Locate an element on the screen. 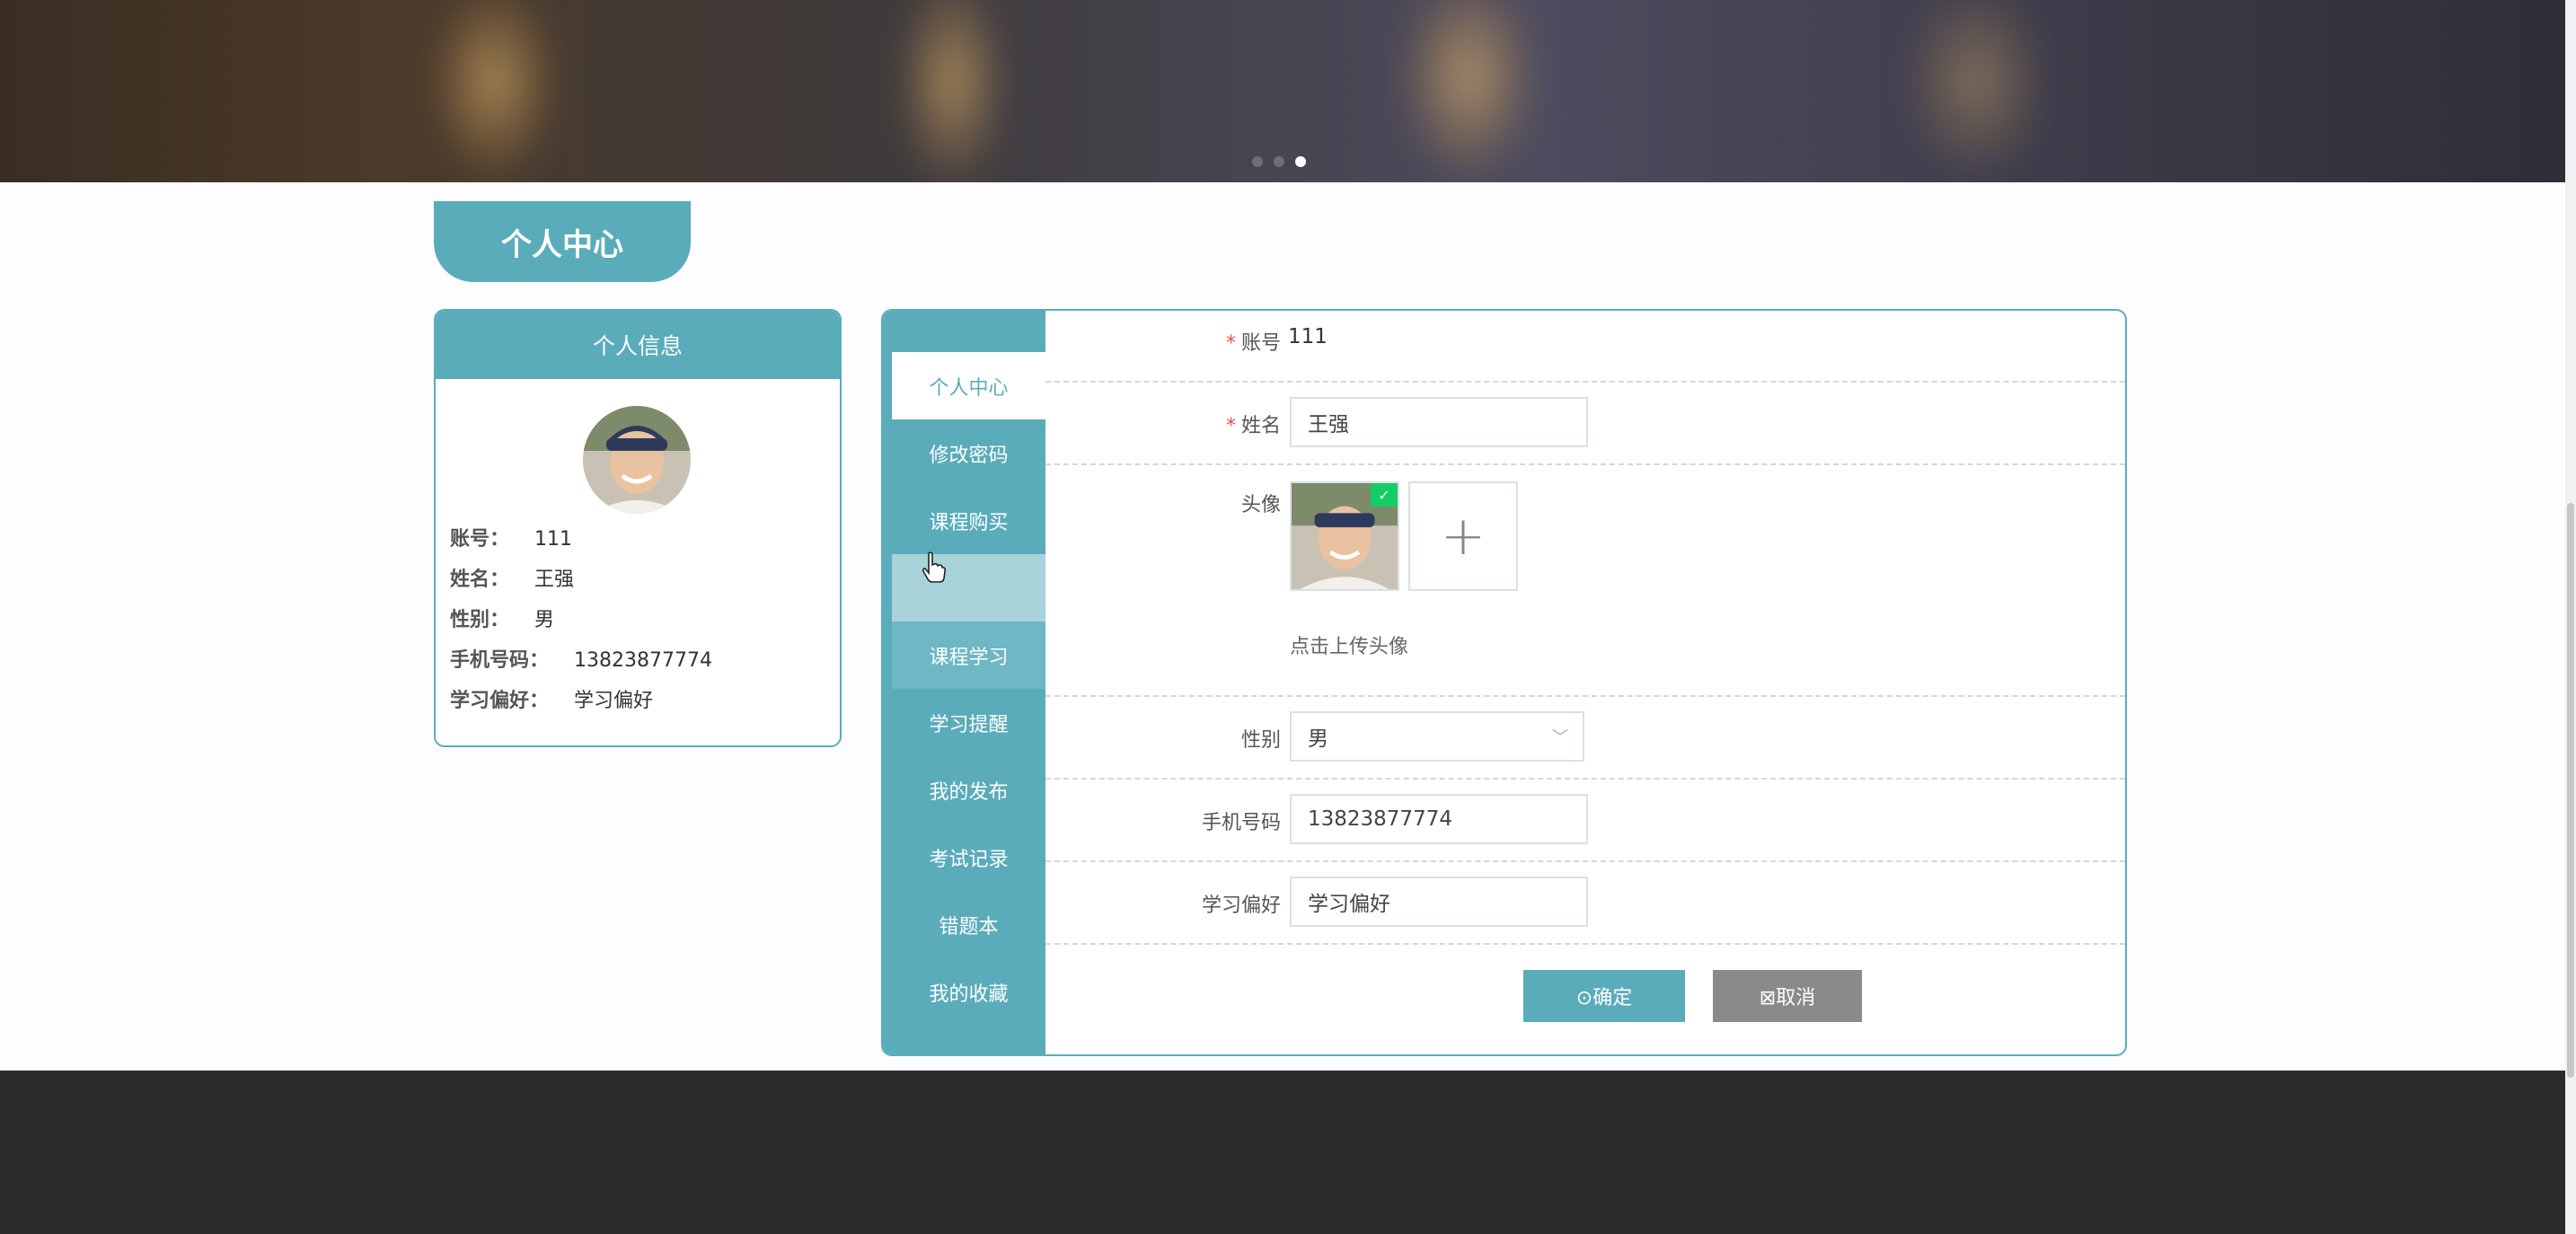  preference-label: 学习偏好 is located at coordinates (1241, 906).